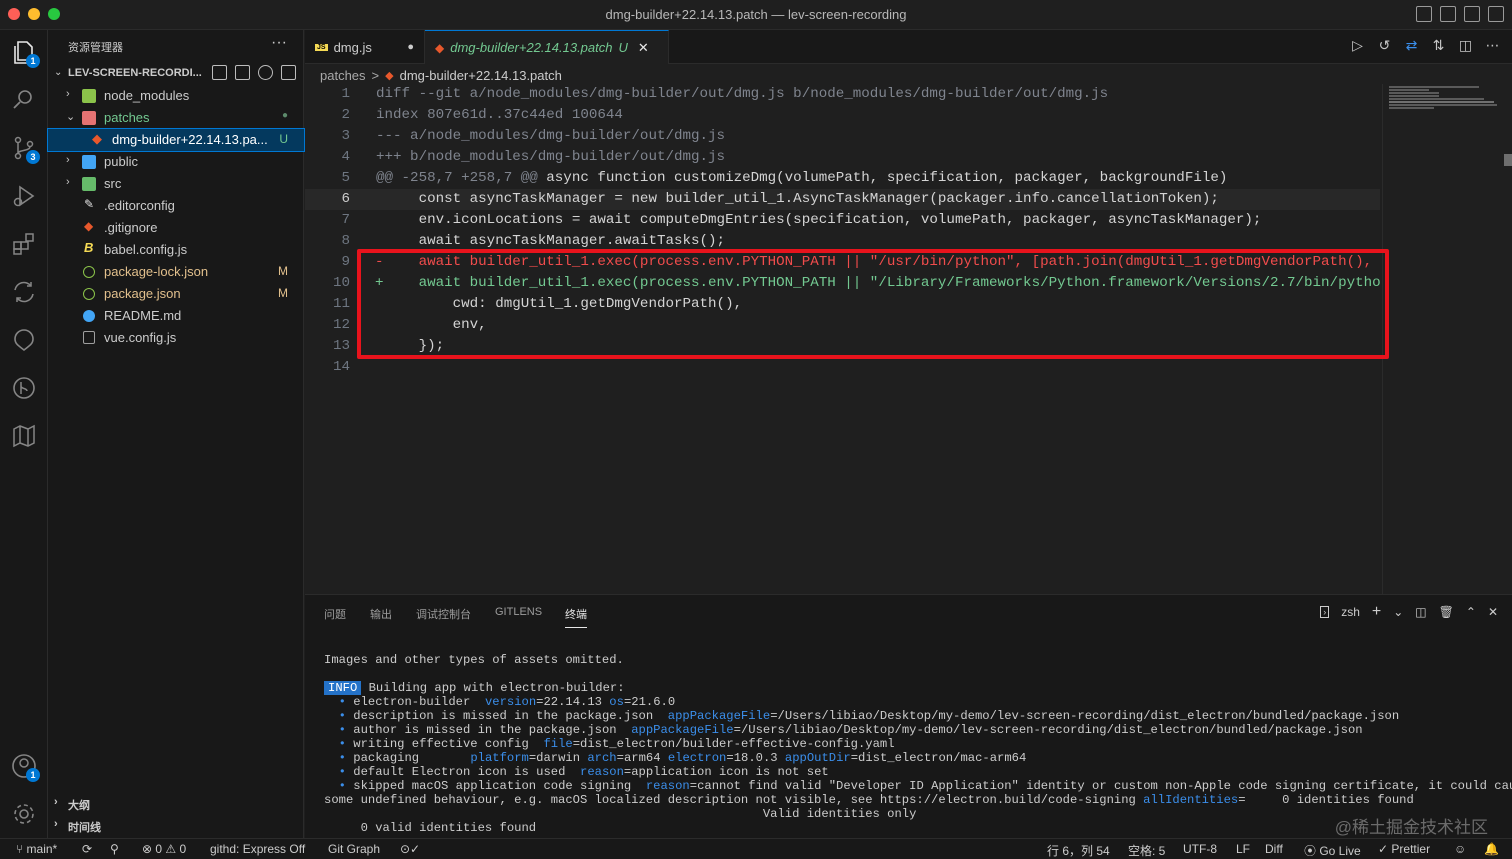 The height and width of the screenshot is (859, 1512). Describe the element at coordinates (343, 75) in the screenshot. I see `breadcrumb-folder: patches` at that location.